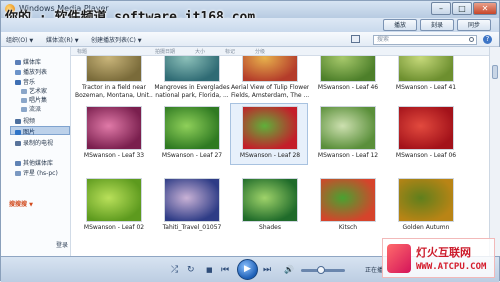  Describe the element at coordinates (487, 39) in the screenshot. I see `help-icon: ?` at that location.